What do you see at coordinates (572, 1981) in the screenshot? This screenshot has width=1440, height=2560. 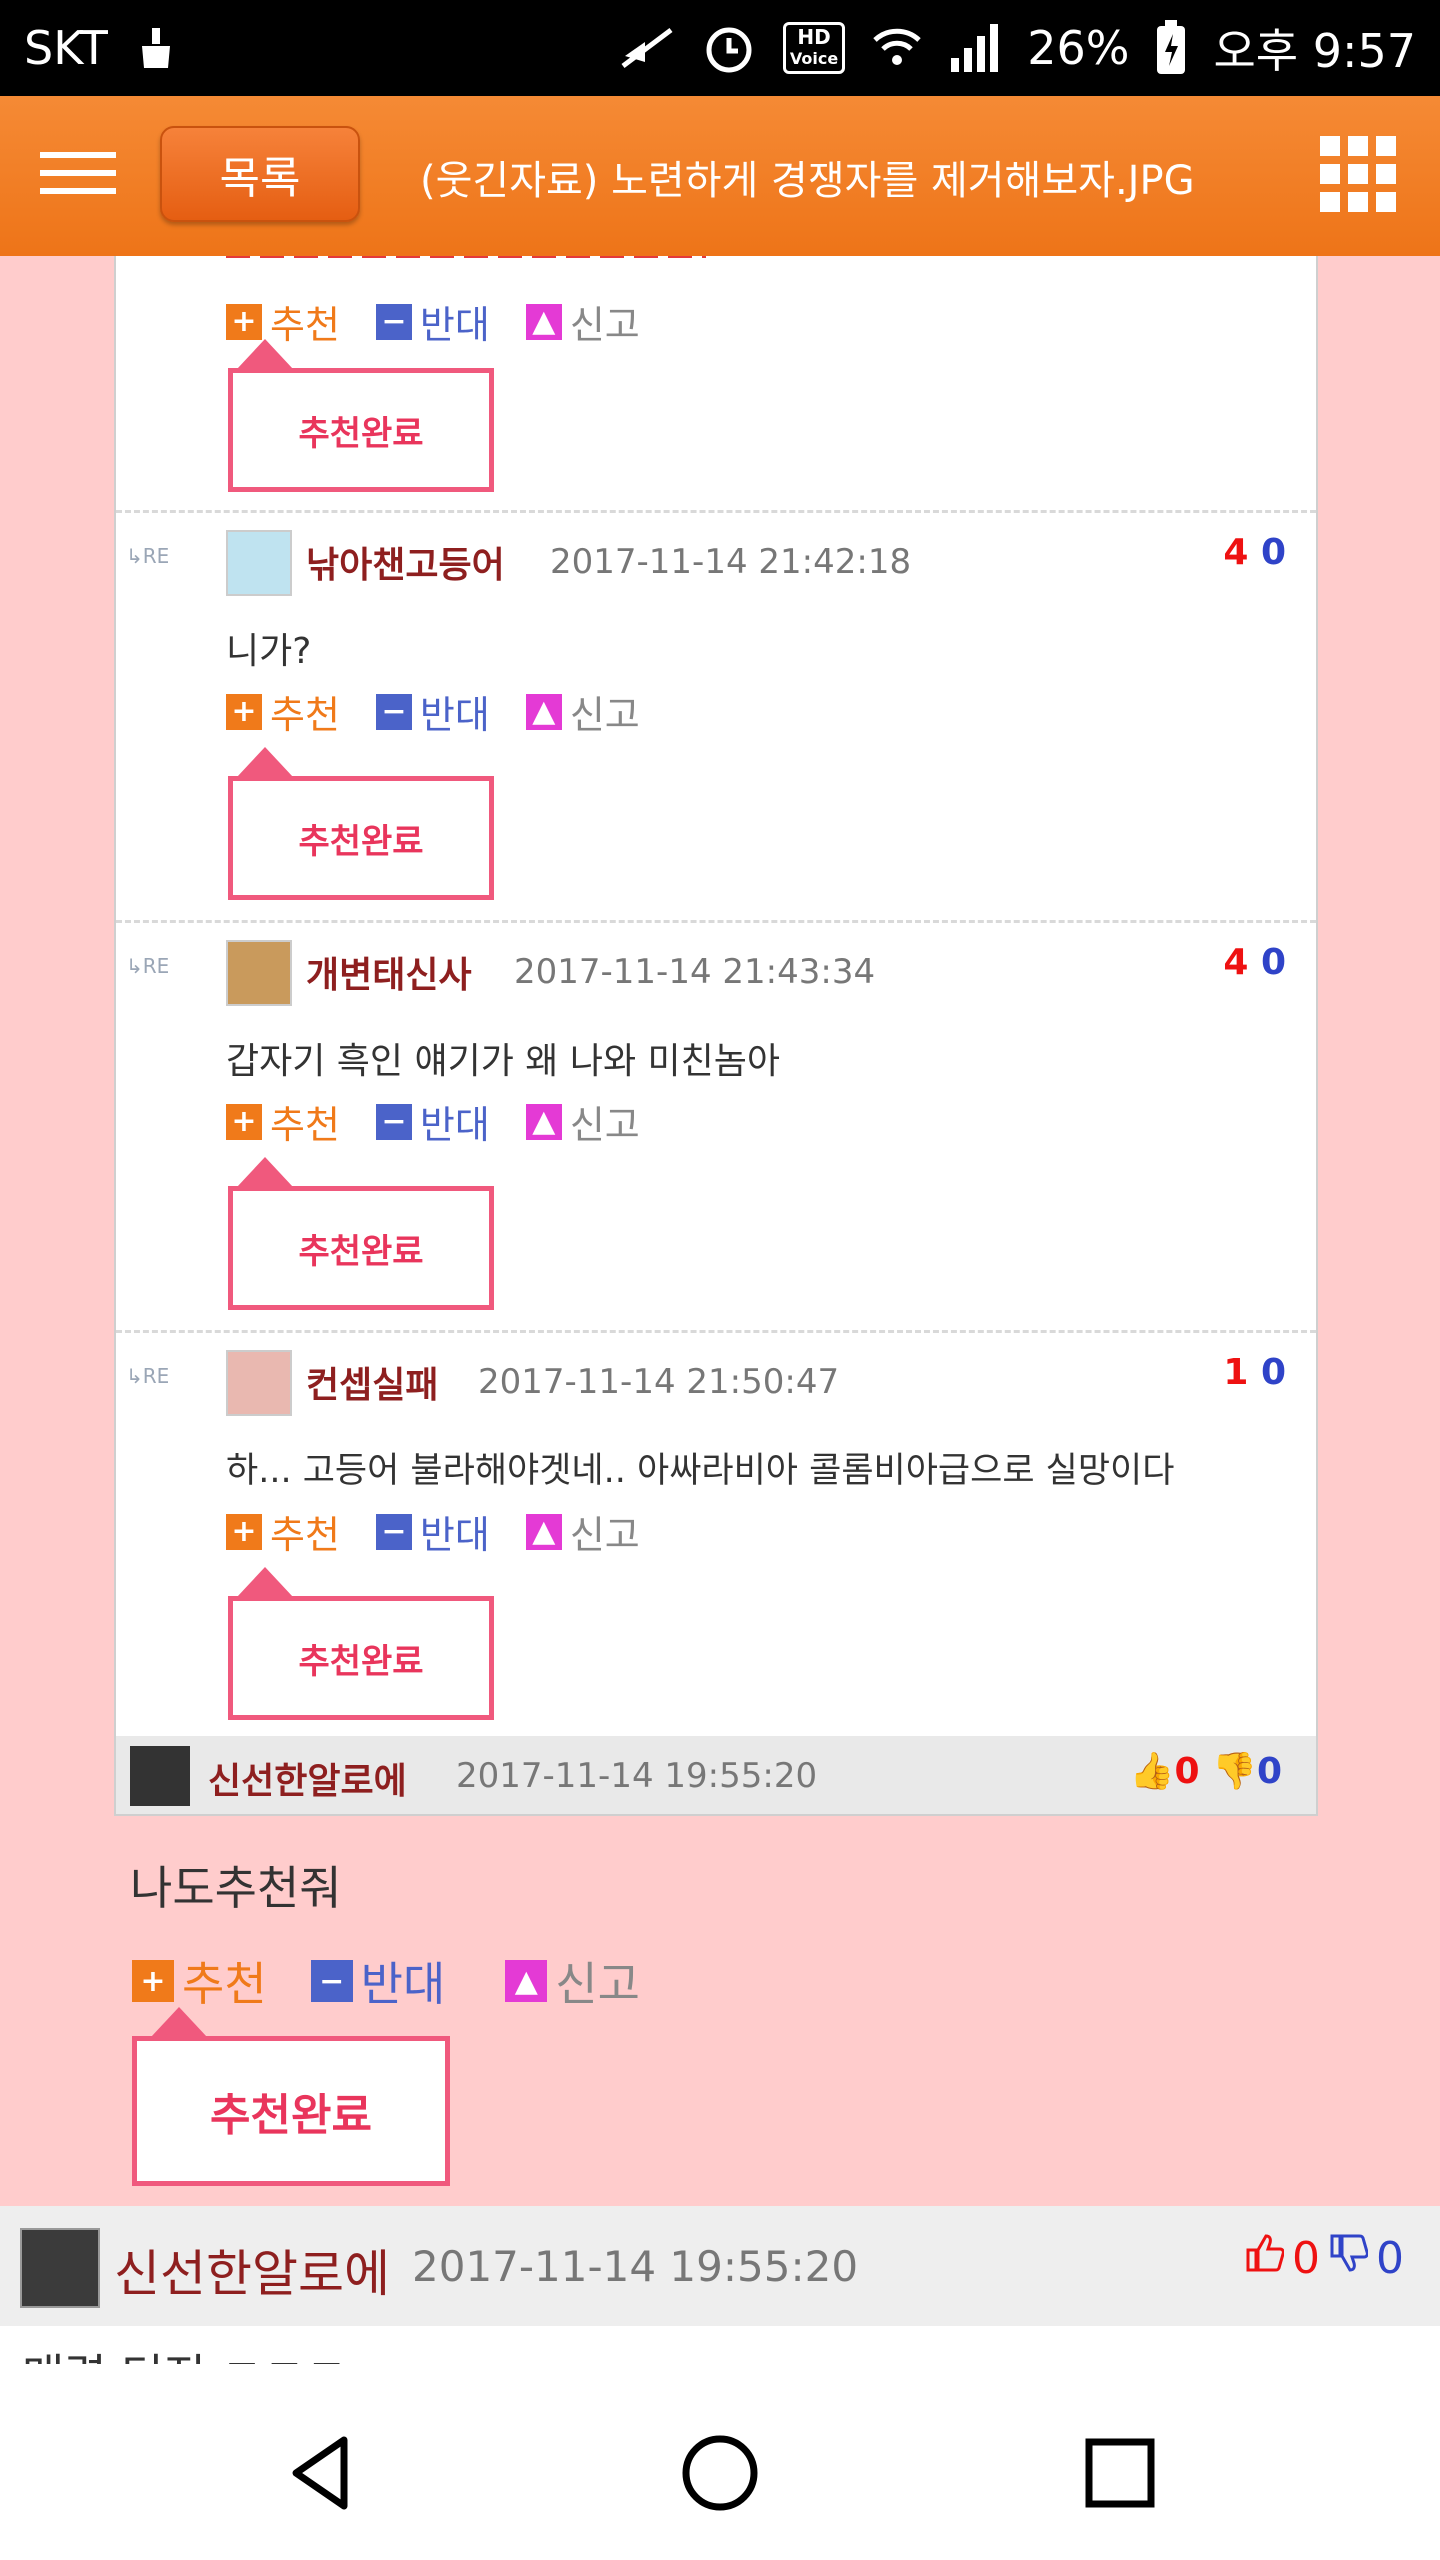 I see `report-button: ▲ 신고` at bounding box center [572, 1981].